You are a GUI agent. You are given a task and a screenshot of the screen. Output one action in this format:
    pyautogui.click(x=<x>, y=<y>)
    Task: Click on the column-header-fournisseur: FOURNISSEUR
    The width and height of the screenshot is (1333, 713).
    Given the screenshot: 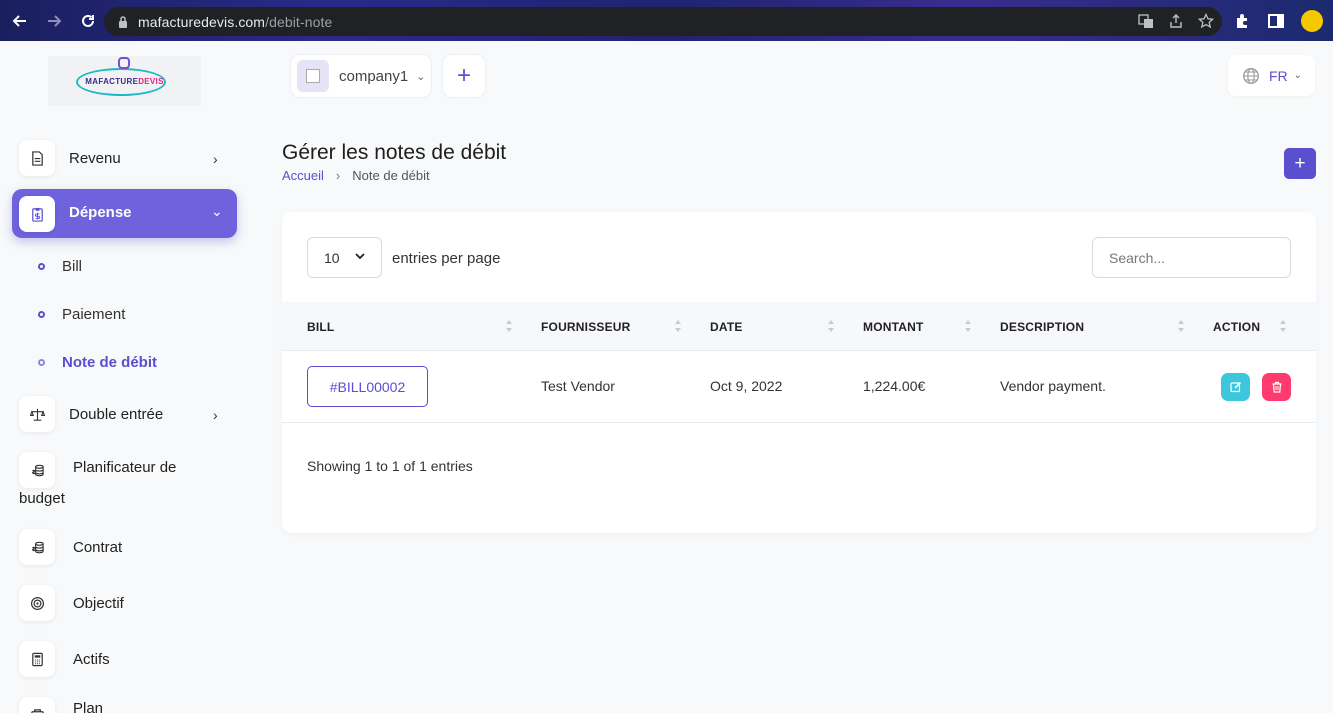 What is the action you would take?
    pyautogui.click(x=586, y=327)
    